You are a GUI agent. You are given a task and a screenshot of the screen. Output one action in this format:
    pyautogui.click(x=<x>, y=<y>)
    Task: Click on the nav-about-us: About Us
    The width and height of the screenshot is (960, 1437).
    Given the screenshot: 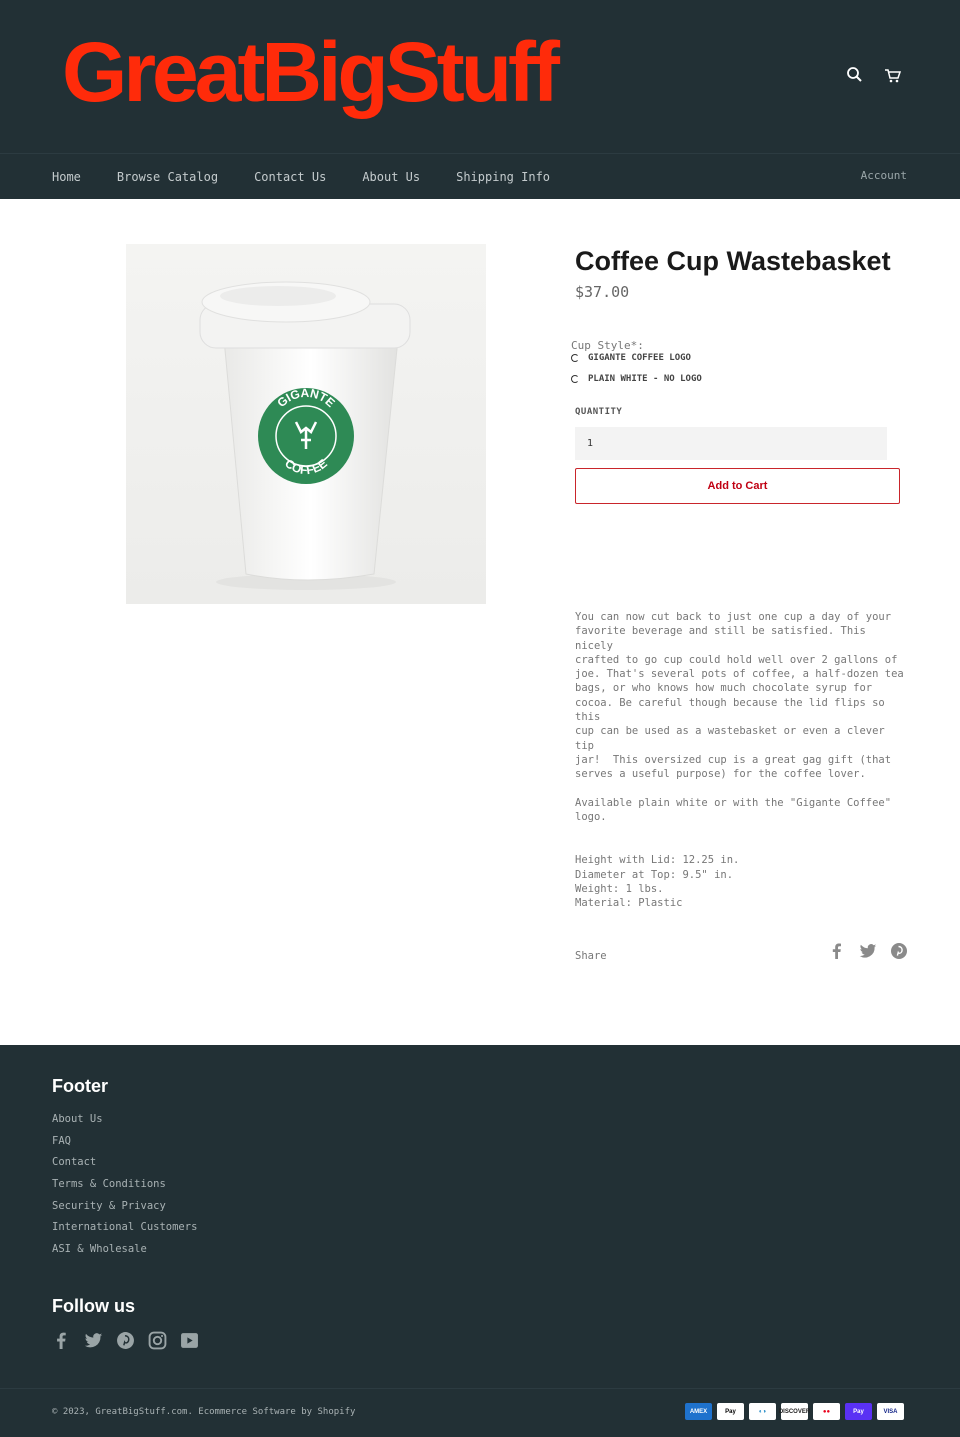 What is the action you would take?
    pyautogui.click(x=391, y=177)
    